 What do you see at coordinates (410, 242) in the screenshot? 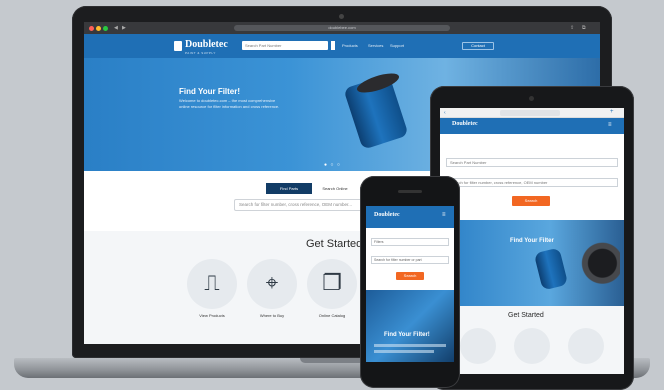
I see `phone-category-select: Filters` at bounding box center [410, 242].